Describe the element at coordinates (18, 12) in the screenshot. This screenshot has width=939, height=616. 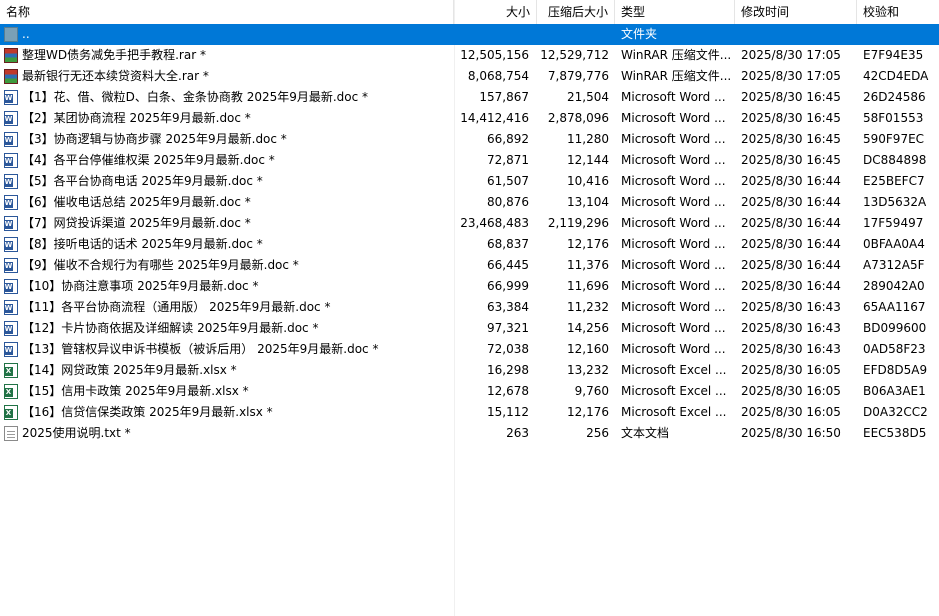
I see `column-header-name-label: 名称` at that location.